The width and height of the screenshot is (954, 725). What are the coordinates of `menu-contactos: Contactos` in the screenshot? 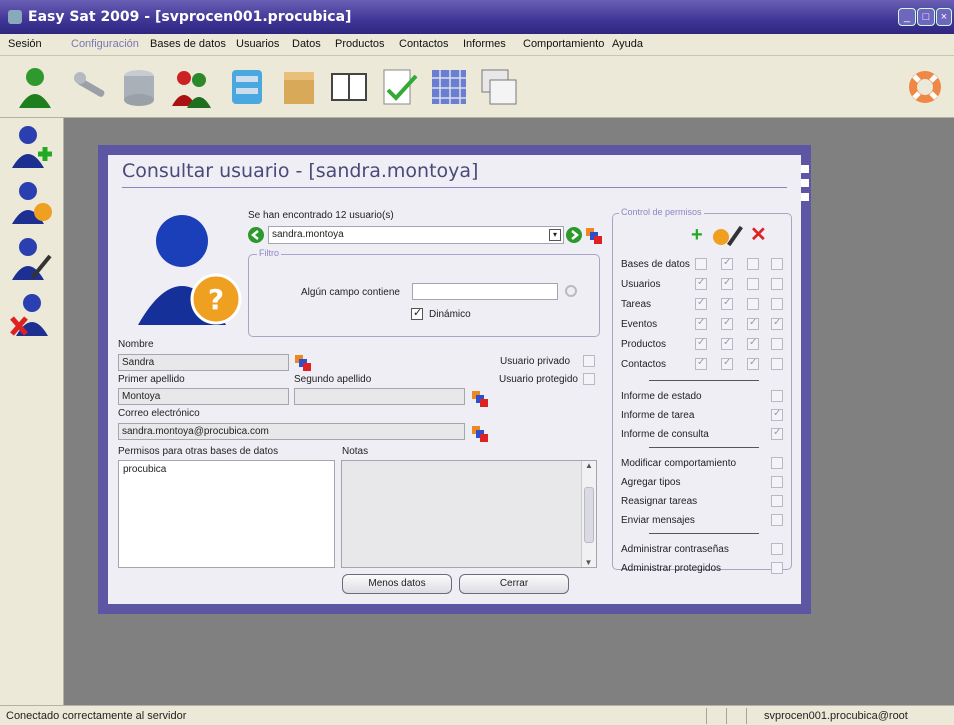 It's located at (424, 44).